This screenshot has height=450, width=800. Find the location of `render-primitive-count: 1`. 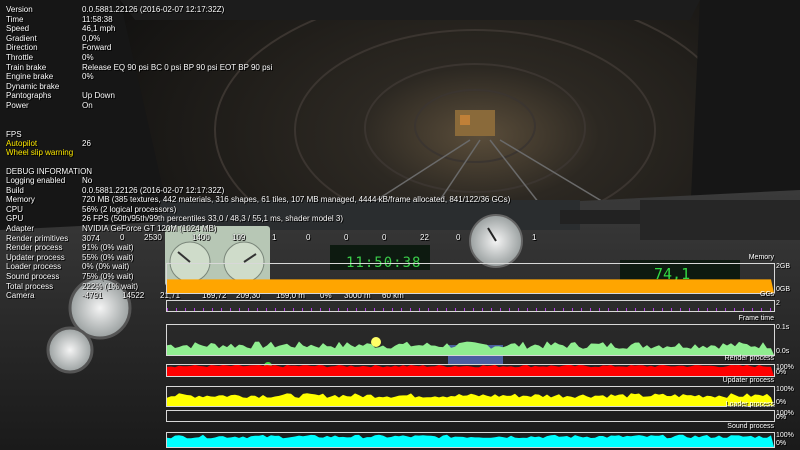

render-primitive-count: 1 is located at coordinates (534, 237).